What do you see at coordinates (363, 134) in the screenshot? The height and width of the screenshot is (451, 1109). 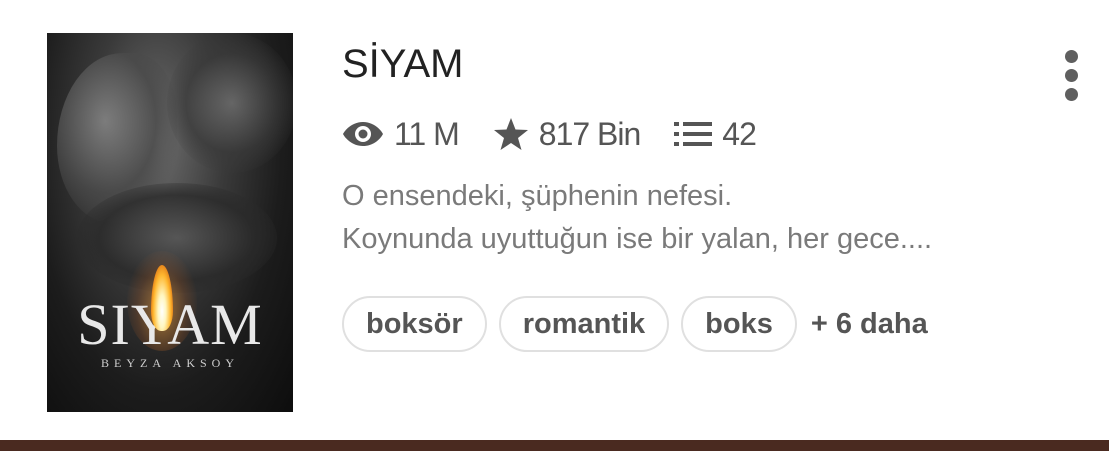 I see `eye-icon` at bounding box center [363, 134].